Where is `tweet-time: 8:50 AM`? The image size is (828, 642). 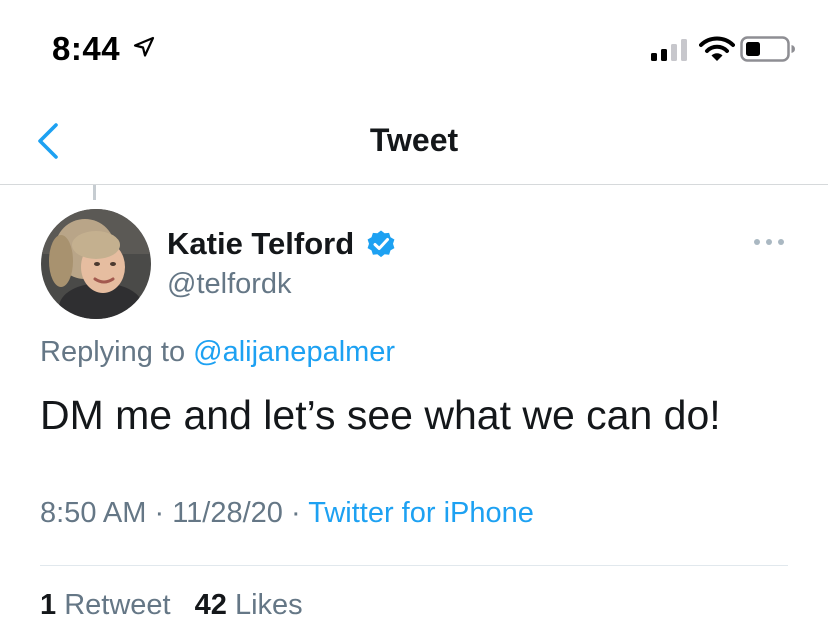
tweet-time: 8:50 AM is located at coordinates (93, 513).